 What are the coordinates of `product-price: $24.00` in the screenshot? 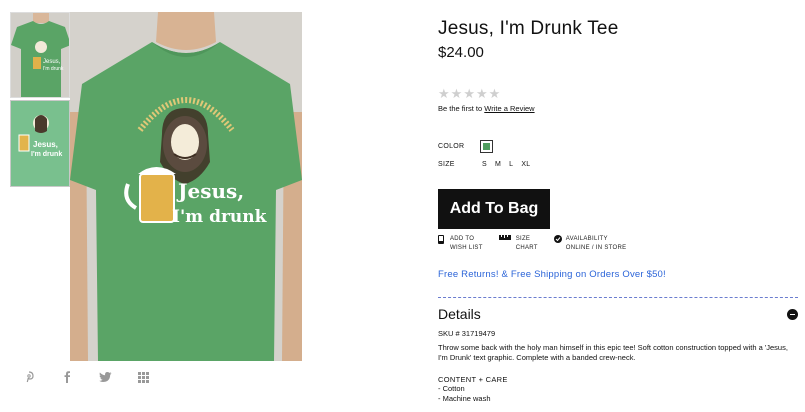 It's located at (461, 52).